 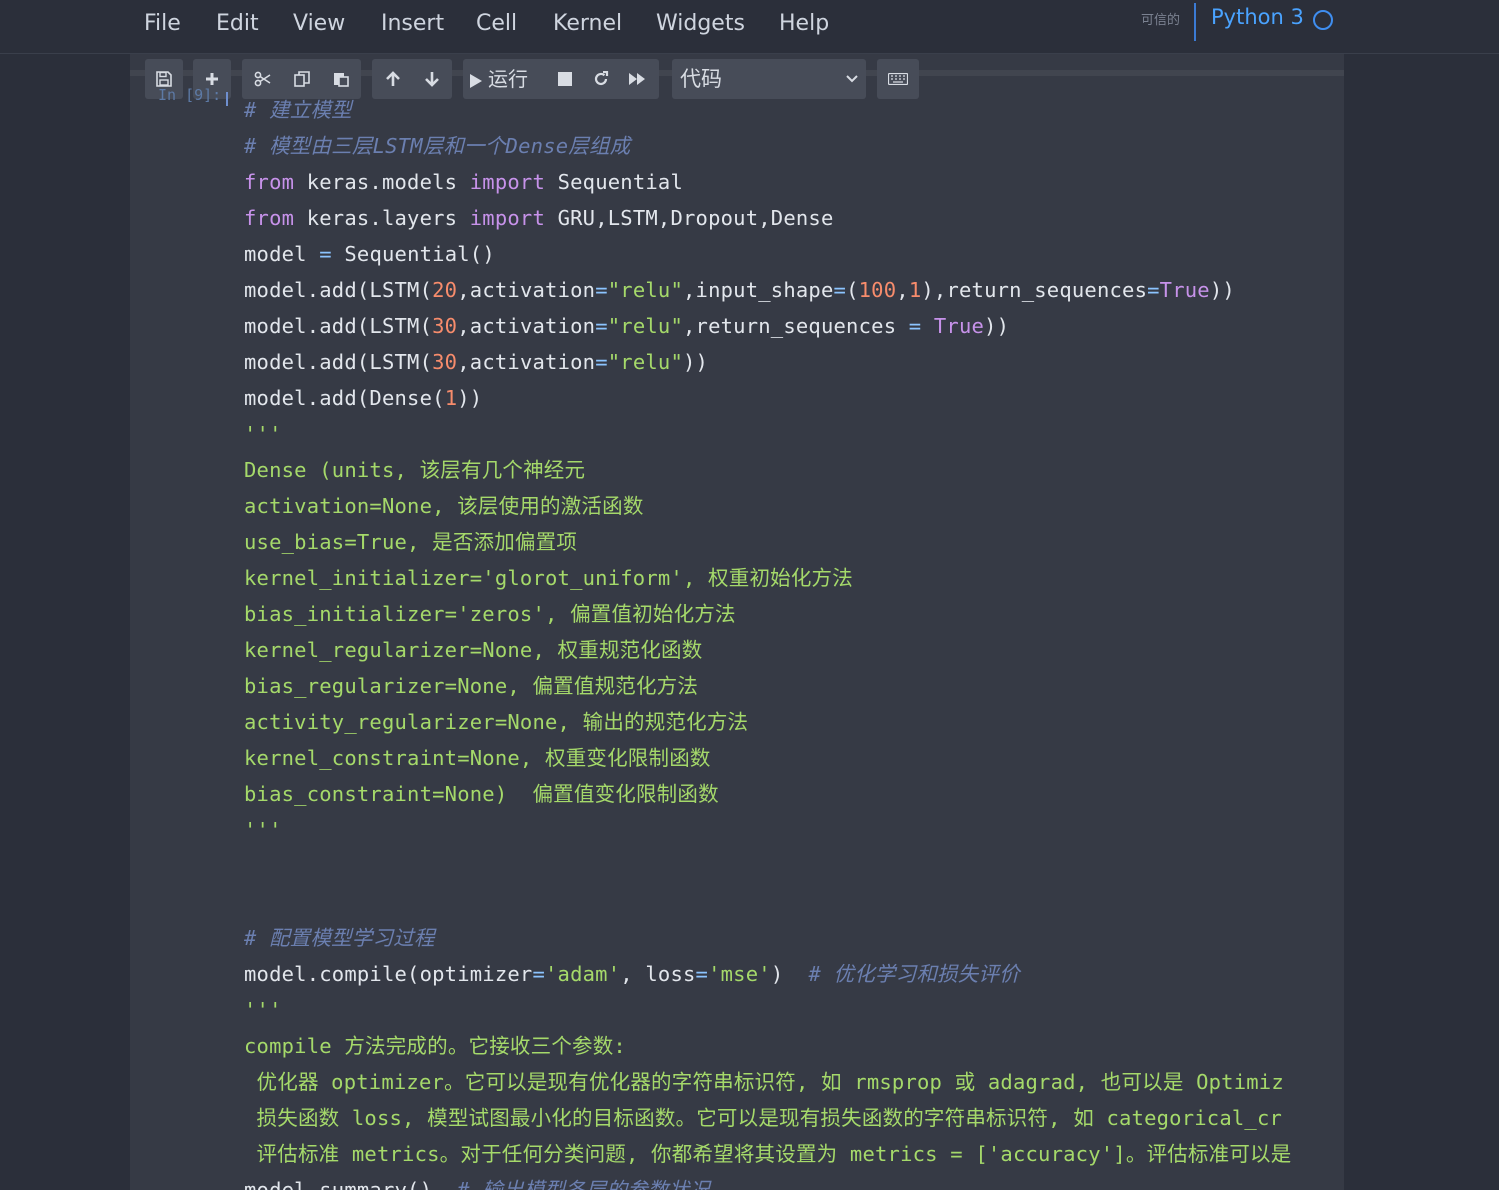 I want to click on code-line: kernel_constraint=None, 权重变化限制函数, so click(x=477, y=758).